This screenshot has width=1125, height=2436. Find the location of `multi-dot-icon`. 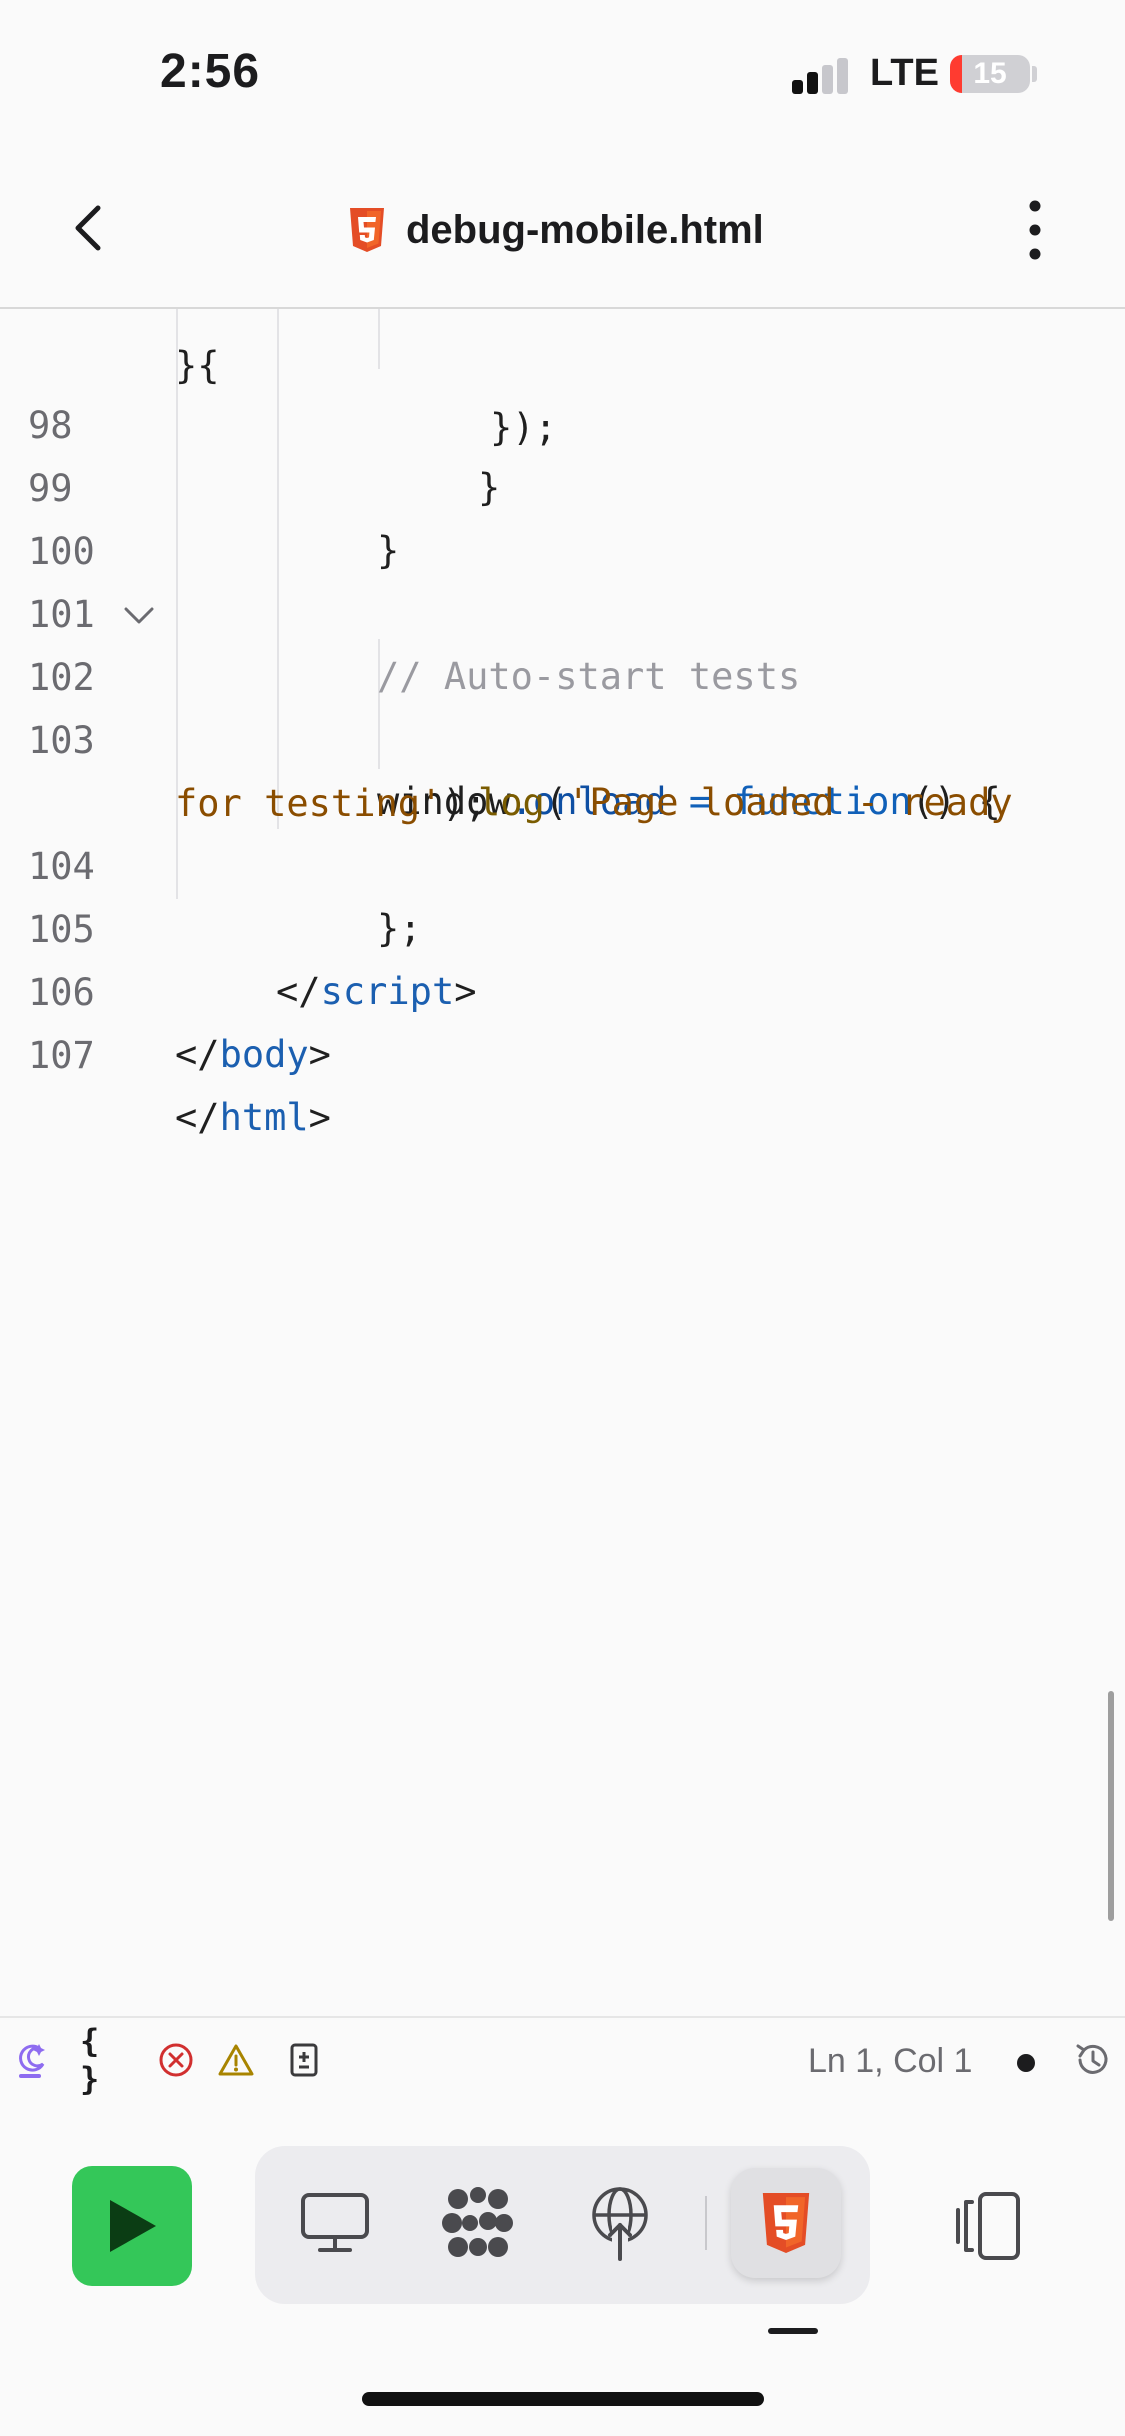

multi-dot-icon is located at coordinates (477, 2222).